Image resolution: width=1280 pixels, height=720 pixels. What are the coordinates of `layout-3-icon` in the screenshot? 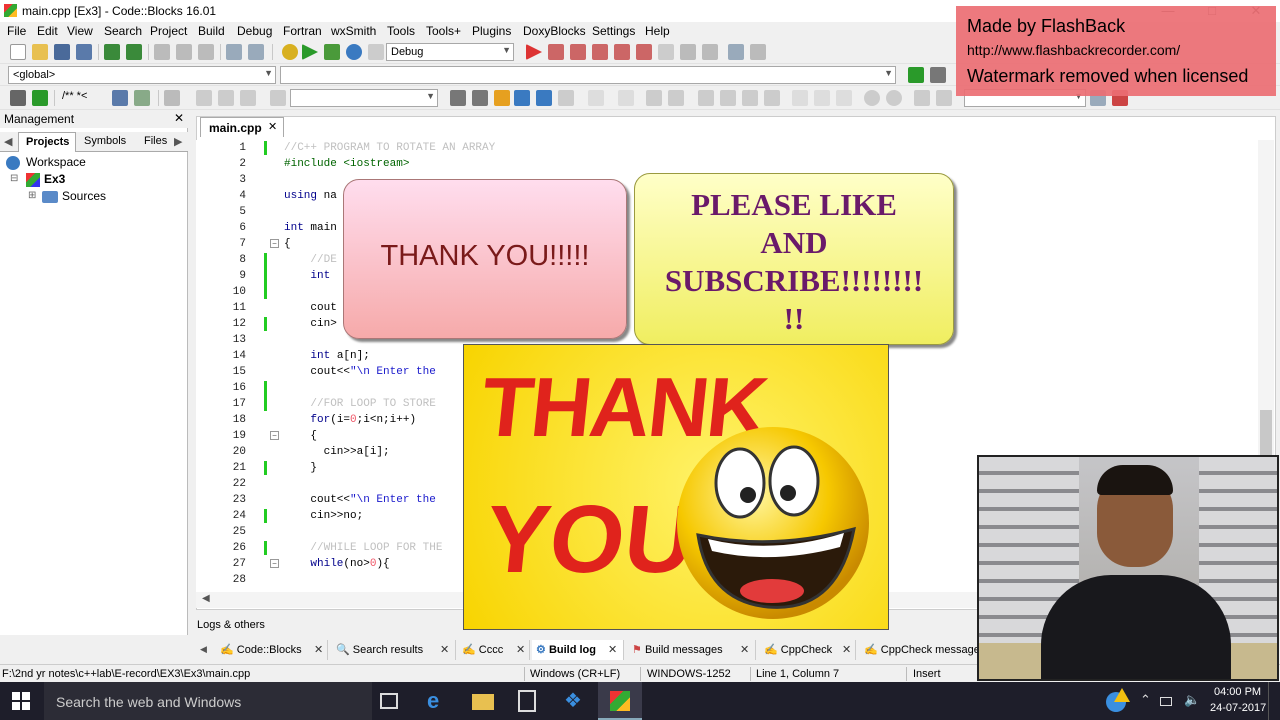 It's located at (844, 98).